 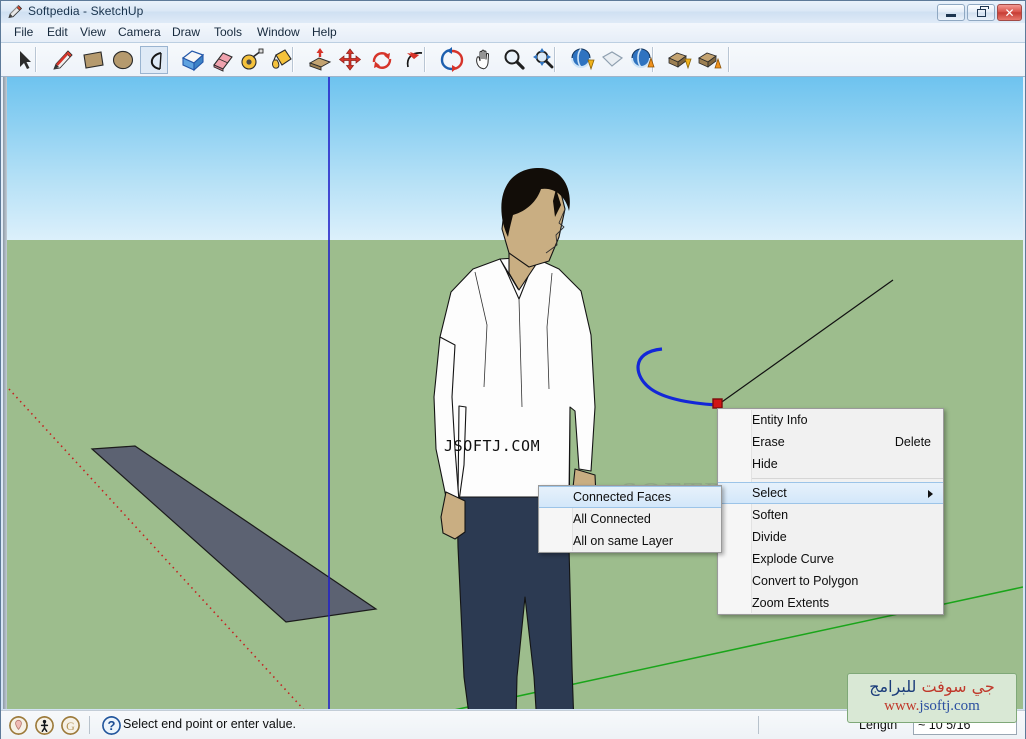 I want to click on menu-draw: Draw, so click(x=186, y=32).